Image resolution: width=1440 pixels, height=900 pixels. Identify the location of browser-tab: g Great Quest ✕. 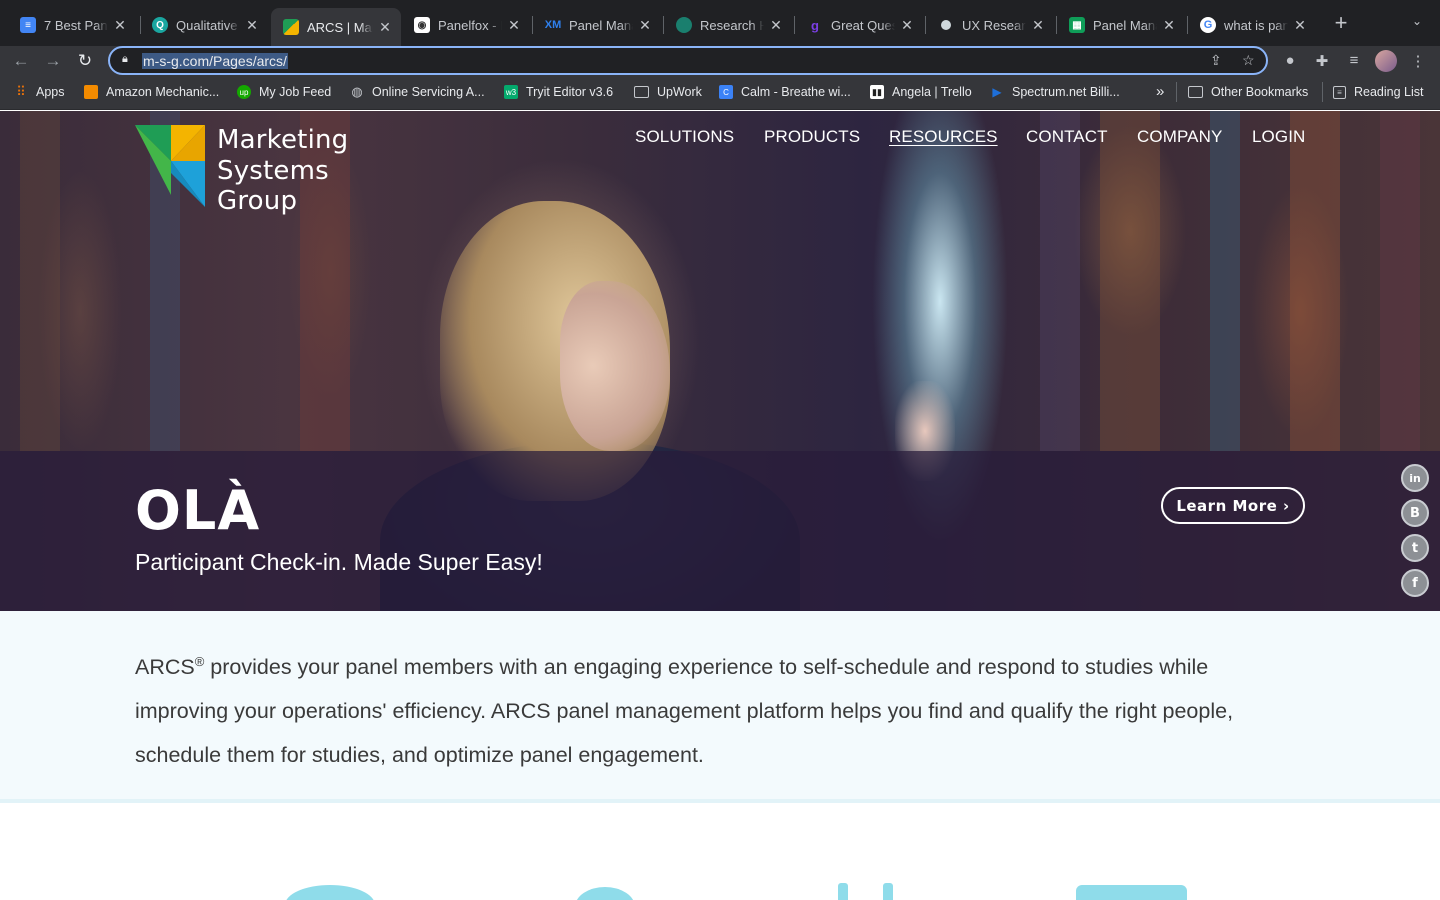
(859, 25).